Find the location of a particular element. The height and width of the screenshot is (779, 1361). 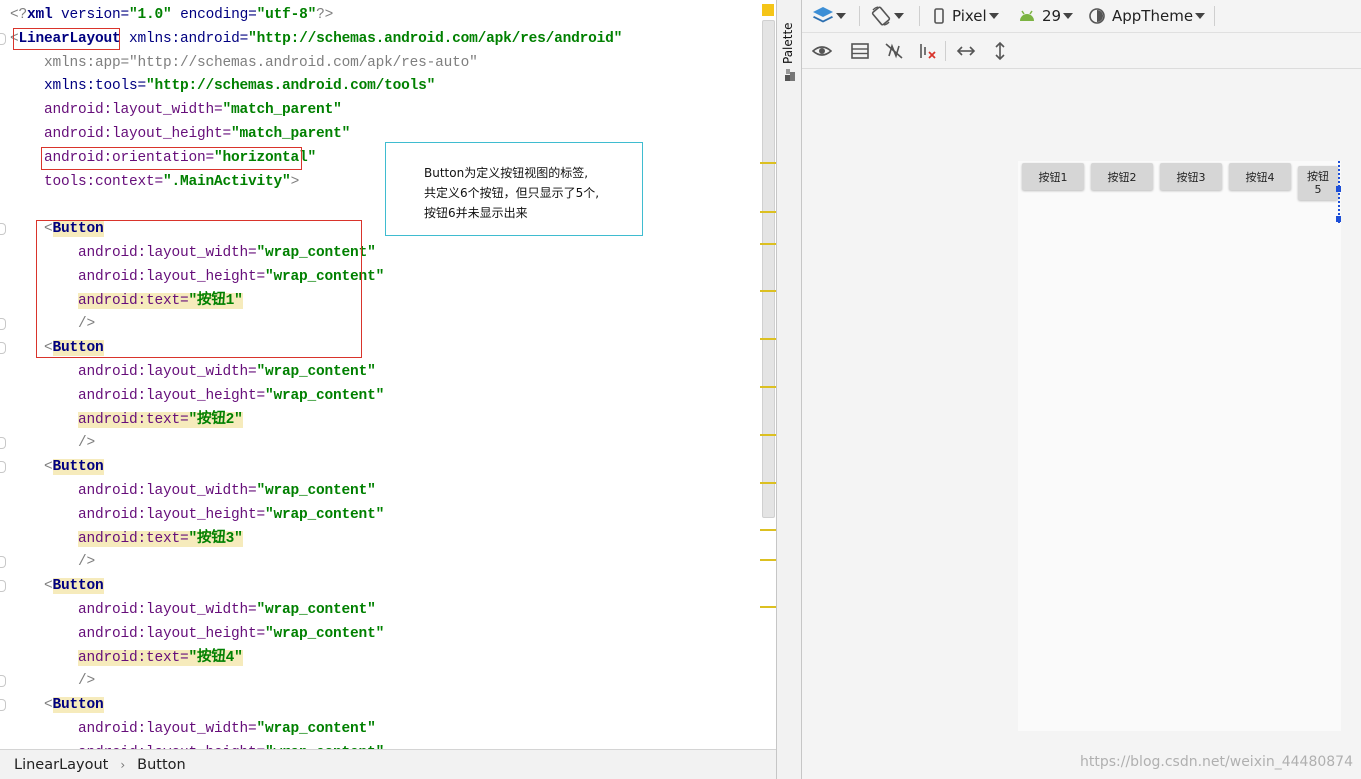

annotation-line-3: 按钮6并未显示出来 is located at coordinates (476, 213).